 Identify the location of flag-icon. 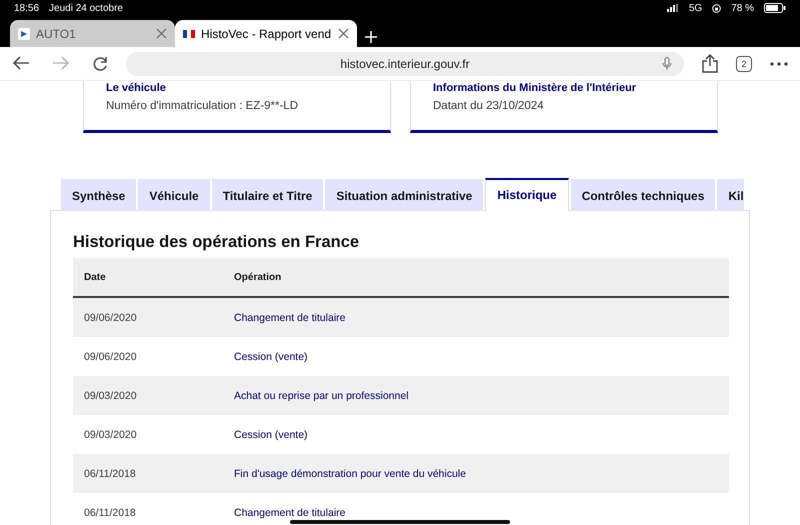
(189, 34).